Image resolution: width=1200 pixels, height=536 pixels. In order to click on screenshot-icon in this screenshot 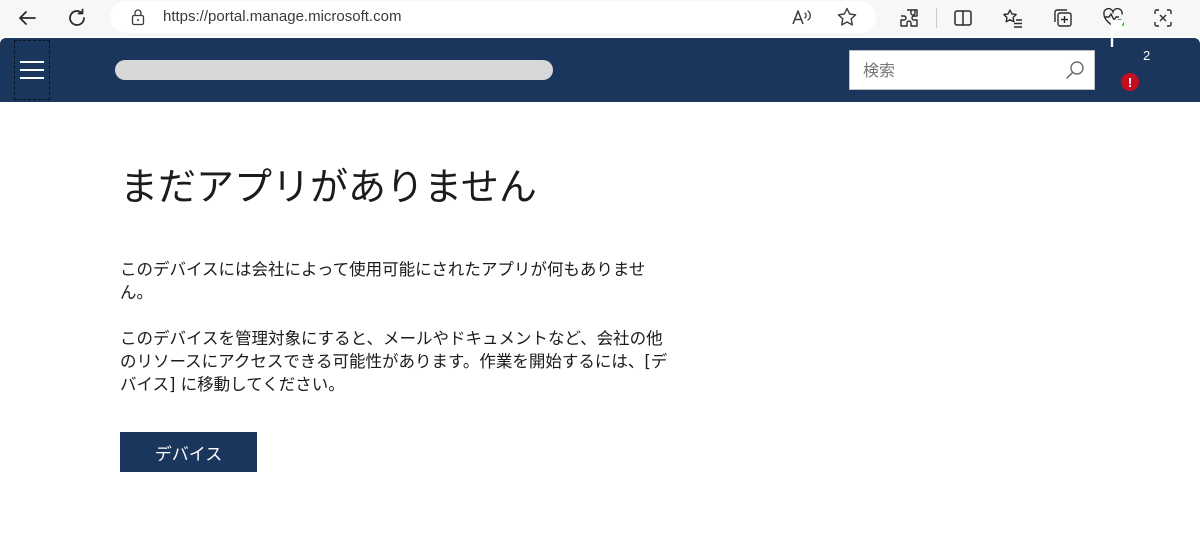, I will do `click(1163, 18)`.